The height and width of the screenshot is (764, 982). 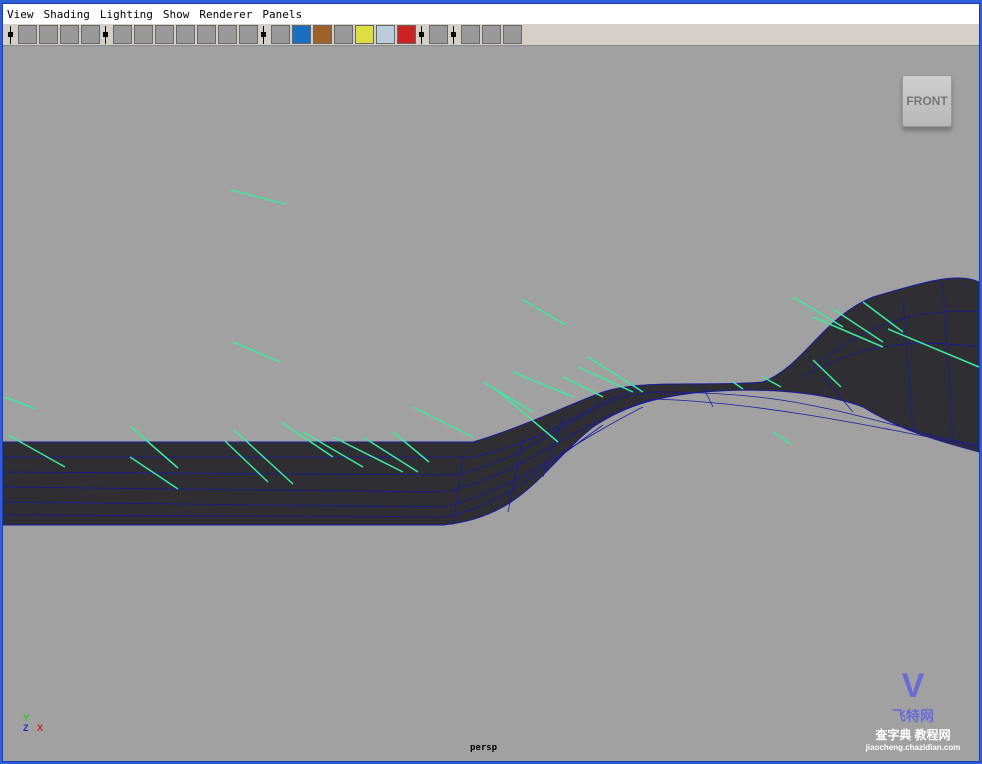 What do you see at coordinates (164, 34) in the screenshot?
I see `resolution-gate-icon` at bounding box center [164, 34].